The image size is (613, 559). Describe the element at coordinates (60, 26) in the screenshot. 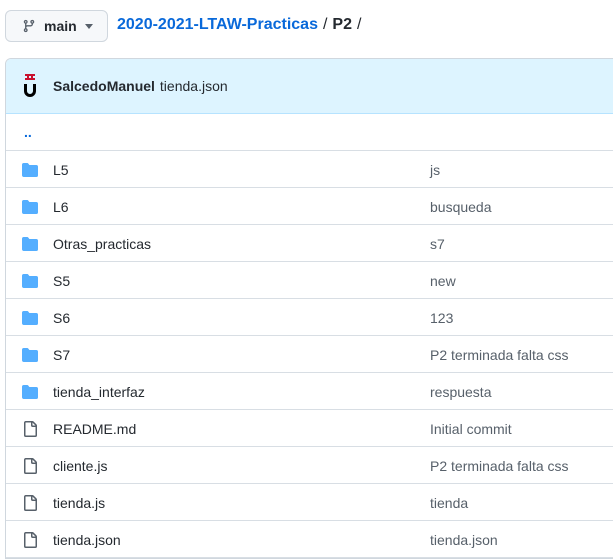

I see `branch-name: main` at that location.